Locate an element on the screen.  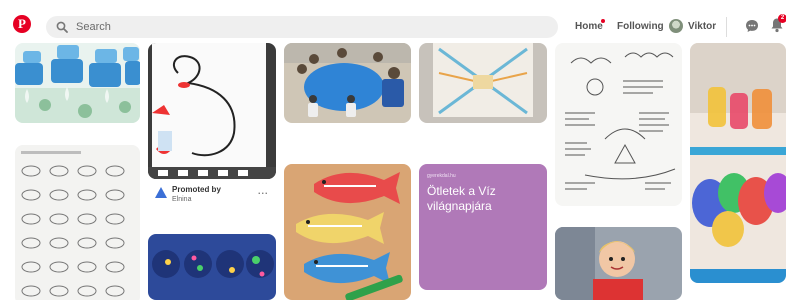
user-avatar is located at coordinates (676, 26).